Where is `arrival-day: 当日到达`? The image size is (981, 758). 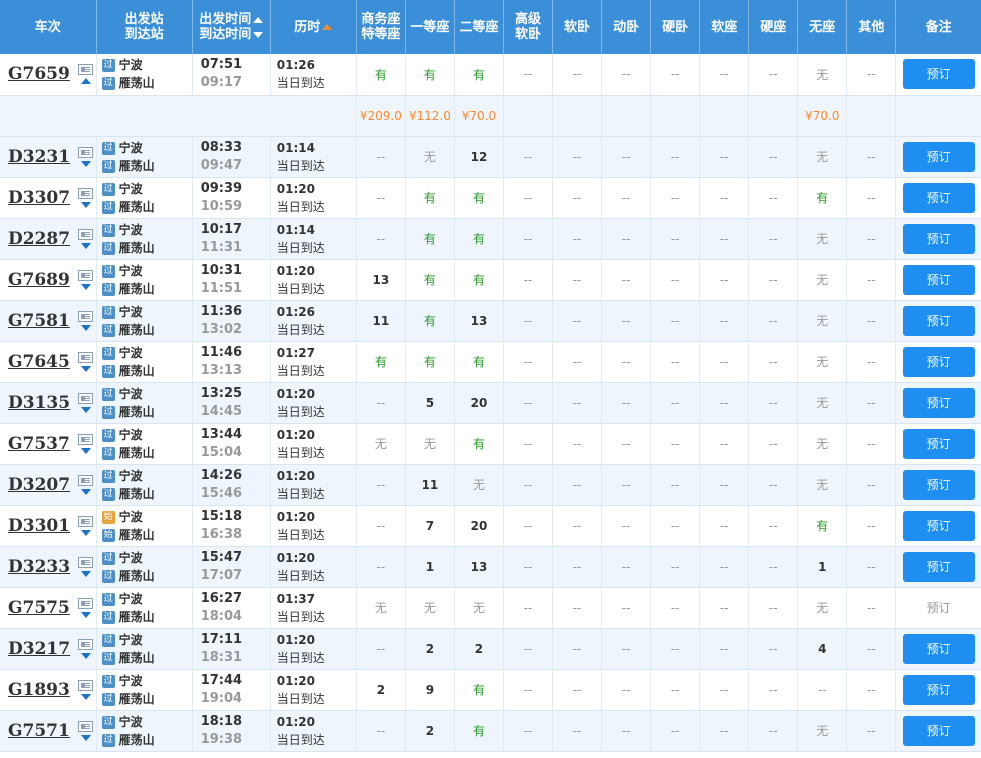 arrival-day: 当日到达 is located at coordinates (300, 411).